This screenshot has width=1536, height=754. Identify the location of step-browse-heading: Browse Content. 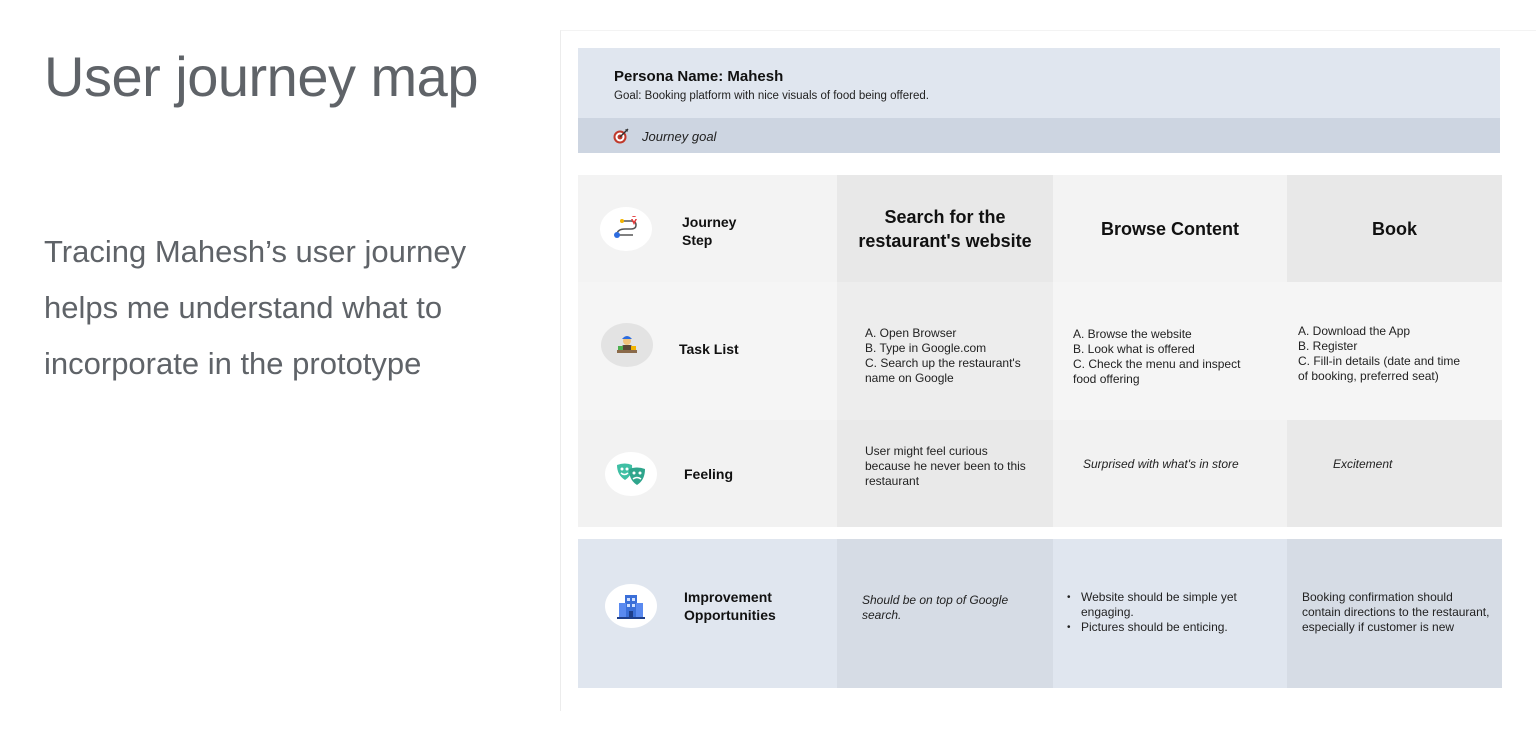
(1169, 228).